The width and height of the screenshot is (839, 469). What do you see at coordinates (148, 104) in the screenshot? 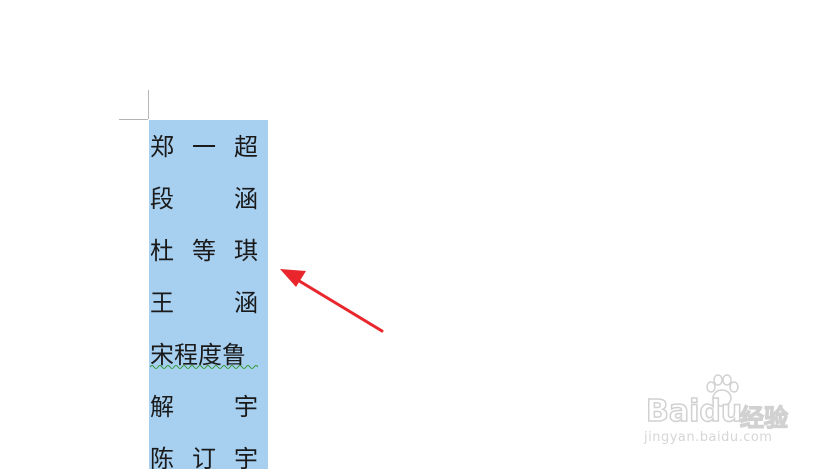
I see `margin-corner-mark-vertical` at bounding box center [148, 104].